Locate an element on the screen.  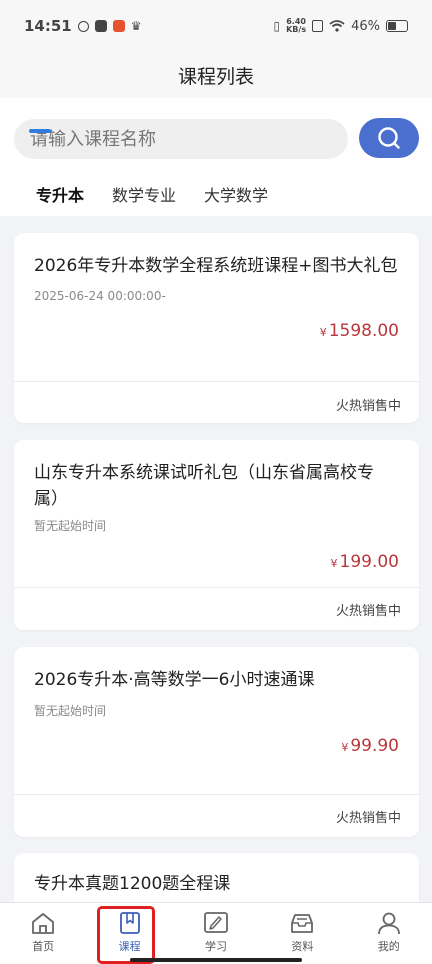
category-tabs: 专升本 数学专业 大学数学 is located at coordinates (150, 195).